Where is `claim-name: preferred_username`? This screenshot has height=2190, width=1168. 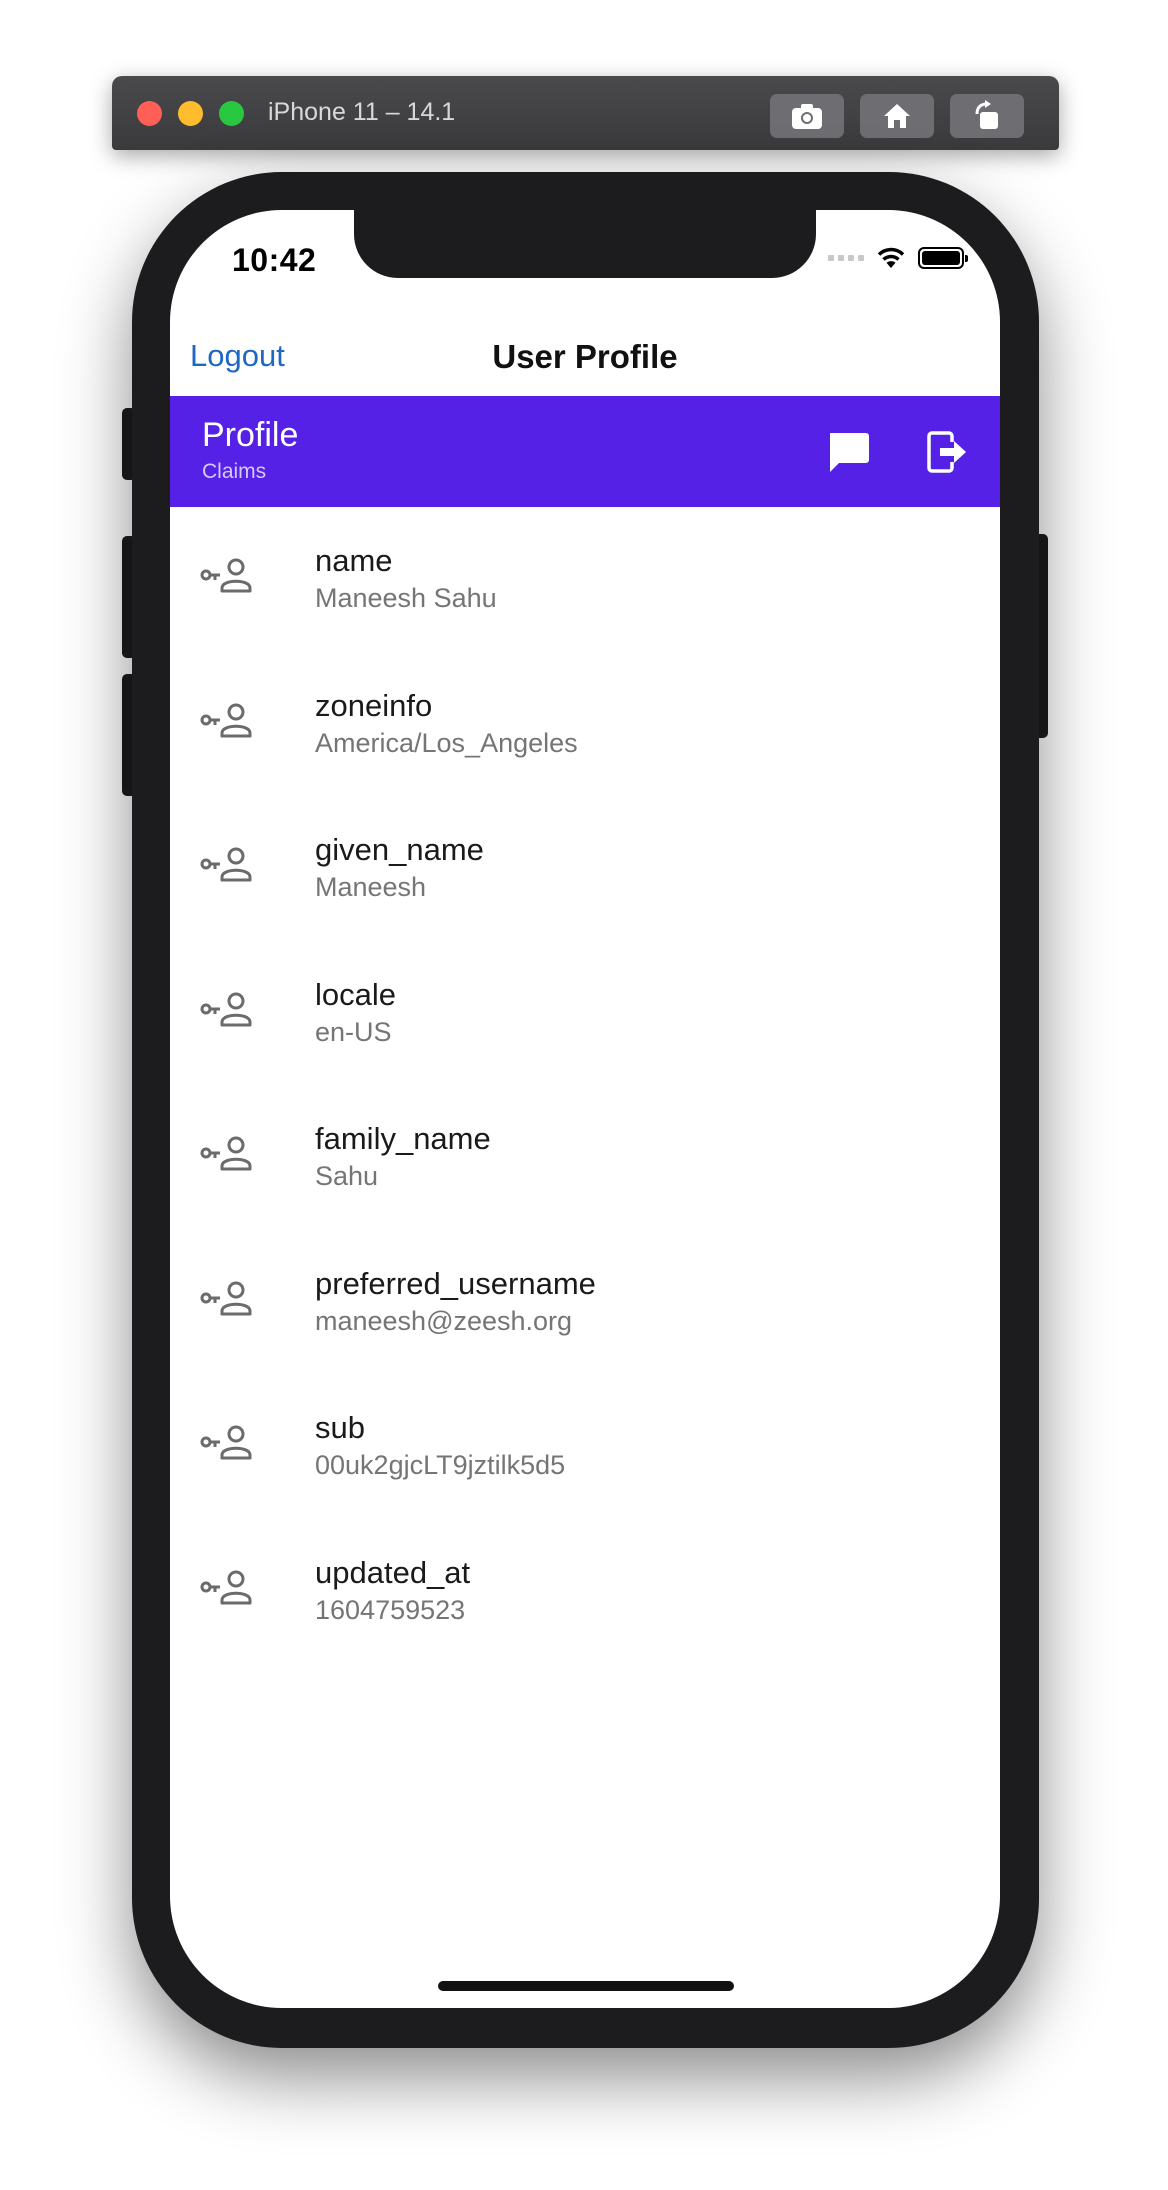
claim-name: preferred_username is located at coordinates (455, 1283).